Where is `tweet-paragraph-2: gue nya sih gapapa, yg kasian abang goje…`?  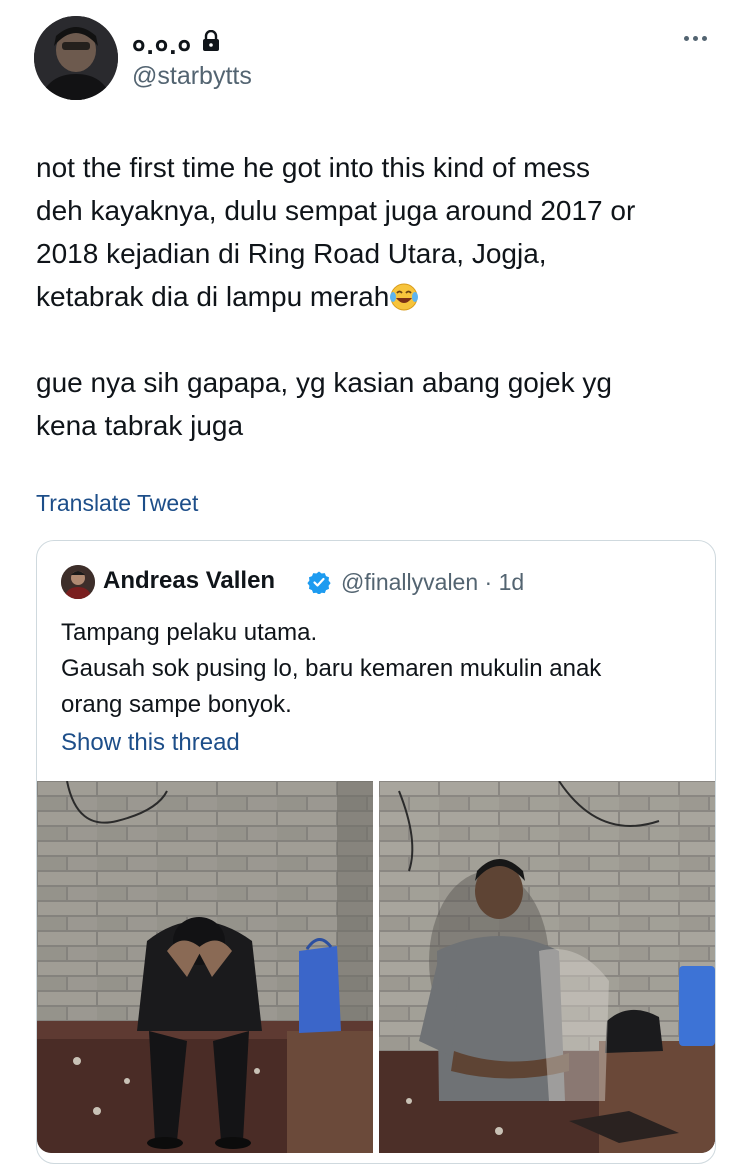 tweet-paragraph-2: gue nya sih gapapa, yg kasian abang goje… is located at coordinates (324, 404).